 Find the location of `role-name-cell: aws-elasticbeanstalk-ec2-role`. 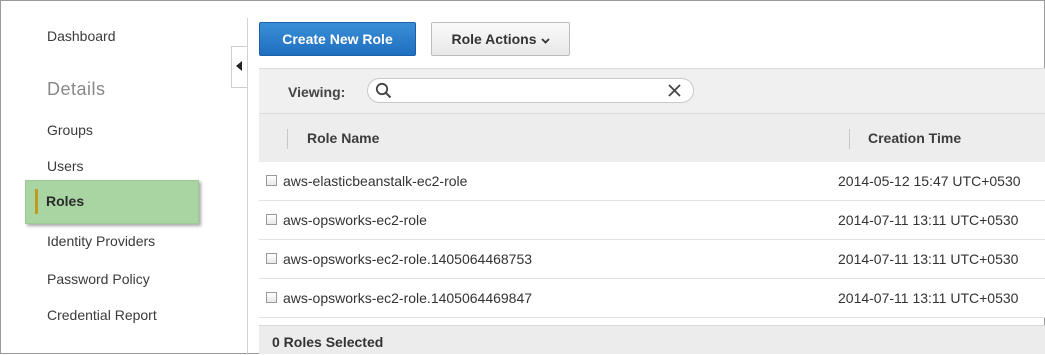

role-name-cell: aws-elasticbeanstalk-ec2-role is located at coordinates (375, 181).